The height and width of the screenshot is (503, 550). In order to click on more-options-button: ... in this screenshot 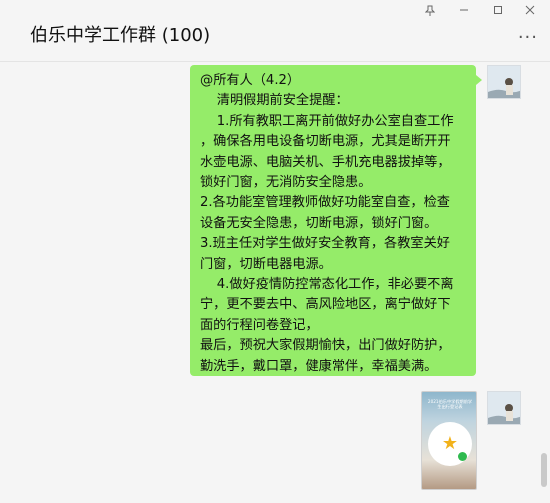, I will do `click(528, 33)`.